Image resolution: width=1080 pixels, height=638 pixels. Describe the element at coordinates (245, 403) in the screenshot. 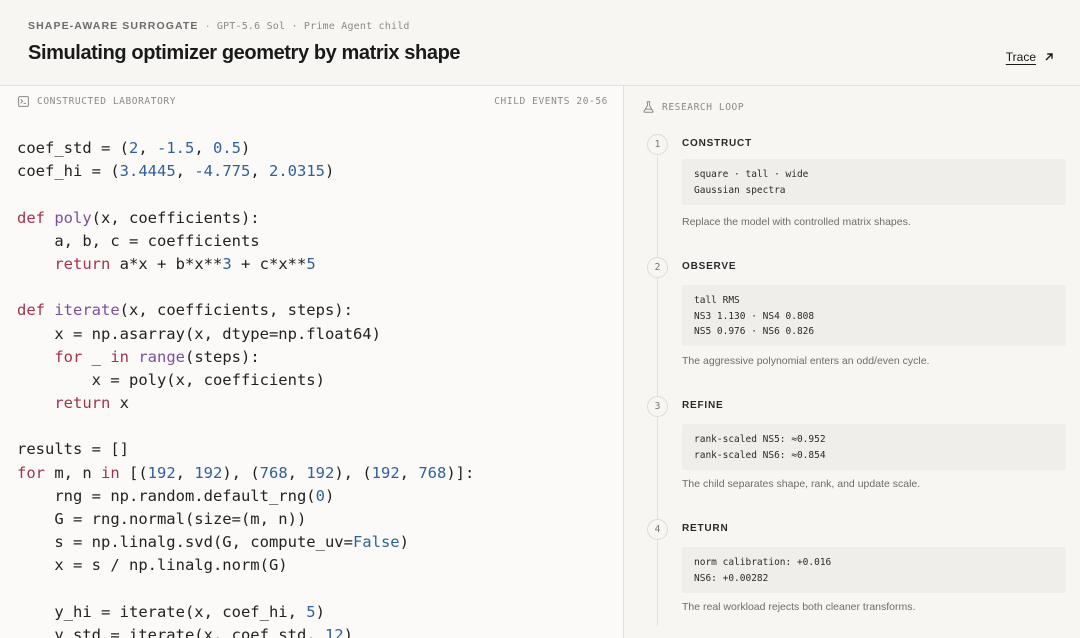

I see `code-line: return x` at that location.